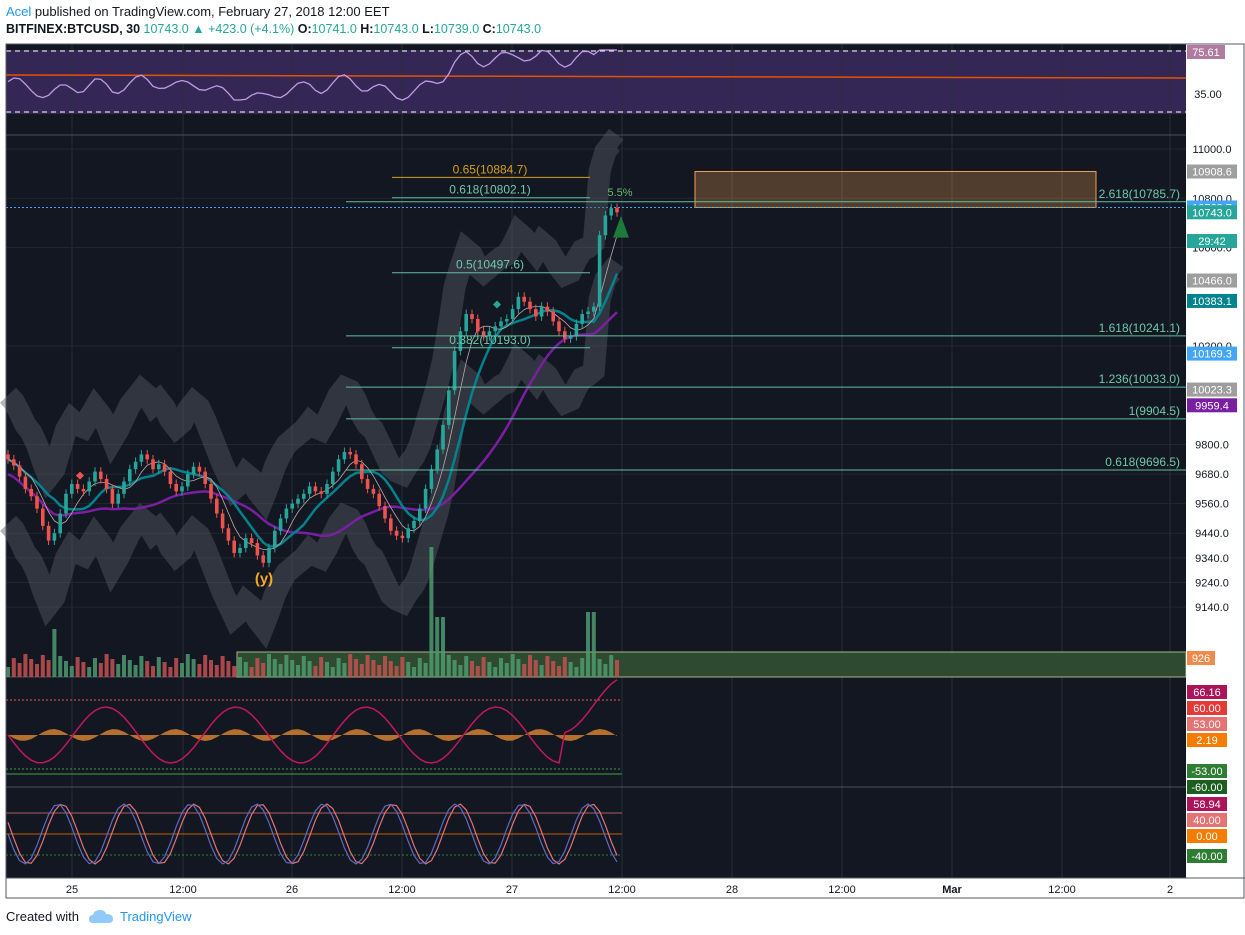 Image resolution: width=1245 pixels, height=935 pixels. What do you see at coordinates (1212, 150) in the screenshot?
I see `price-tick-label: 11000.0` at bounding box center [1212, 150].